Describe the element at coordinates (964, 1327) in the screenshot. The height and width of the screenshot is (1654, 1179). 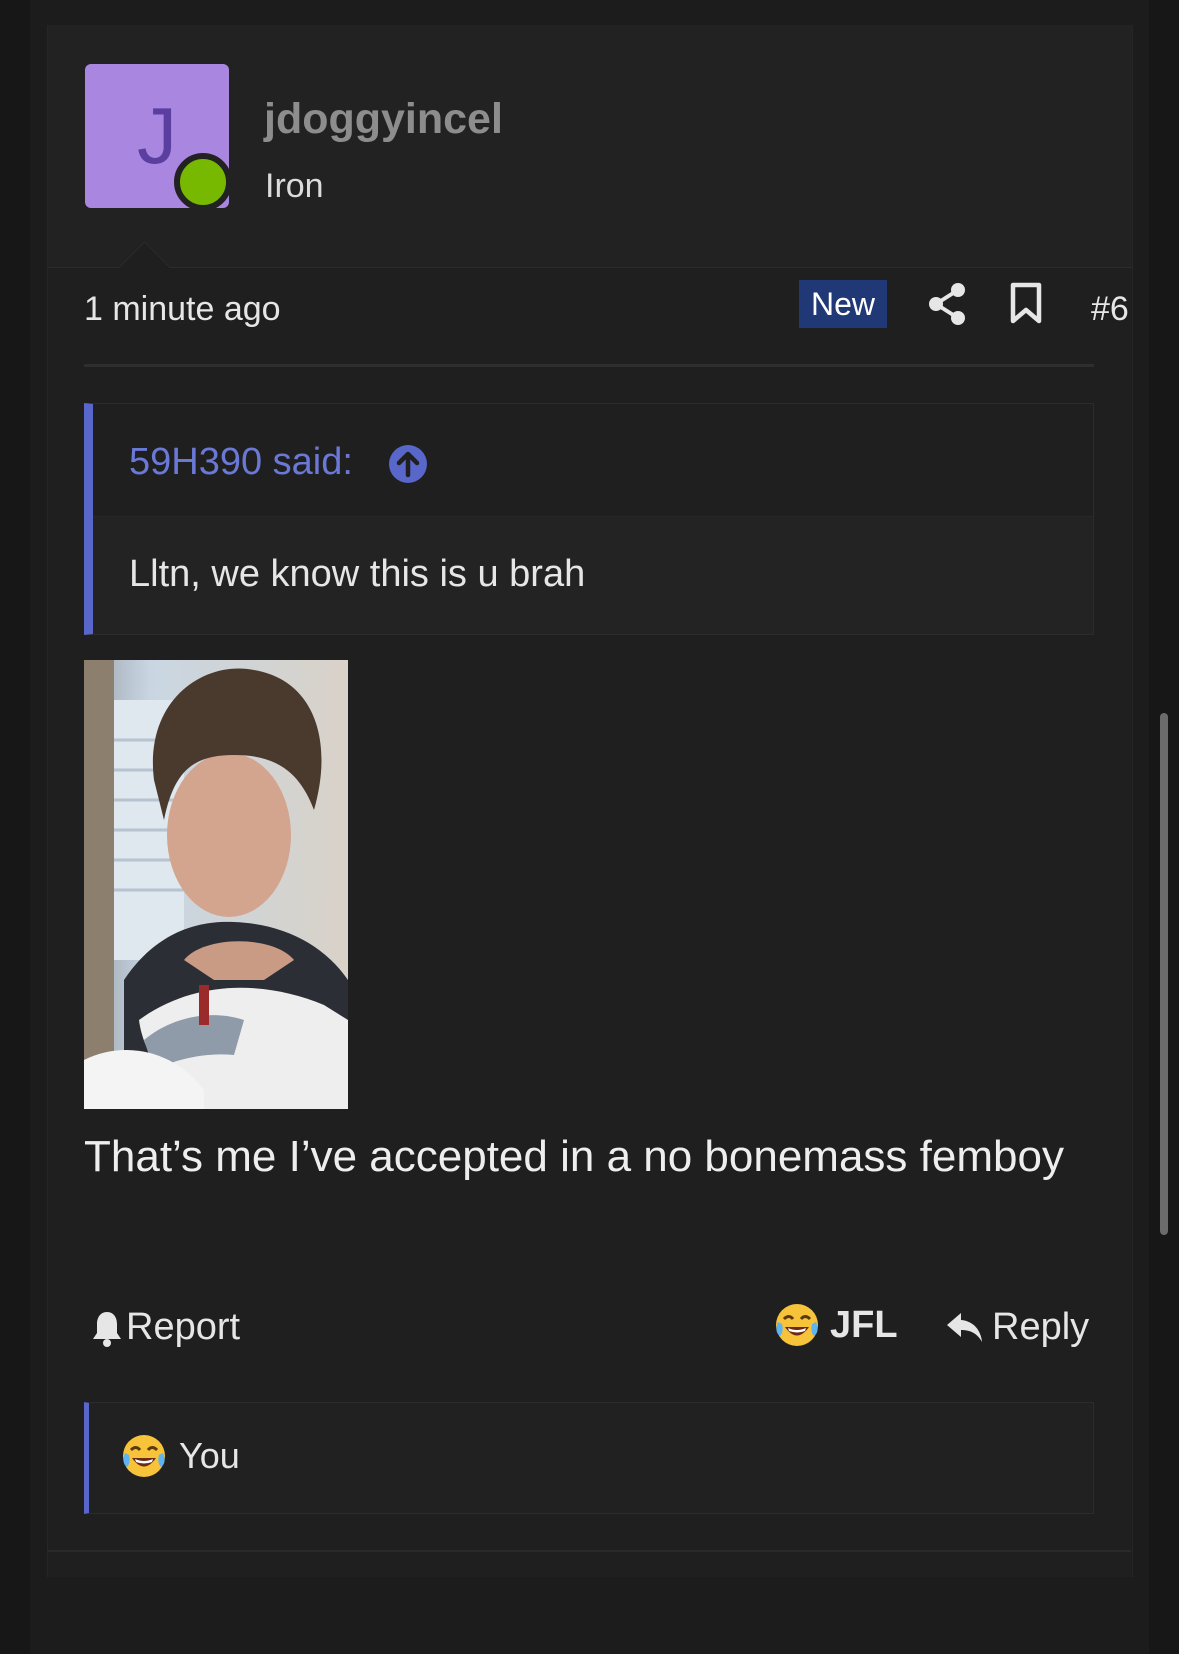
I see `reply-arrow-icon` at that location.